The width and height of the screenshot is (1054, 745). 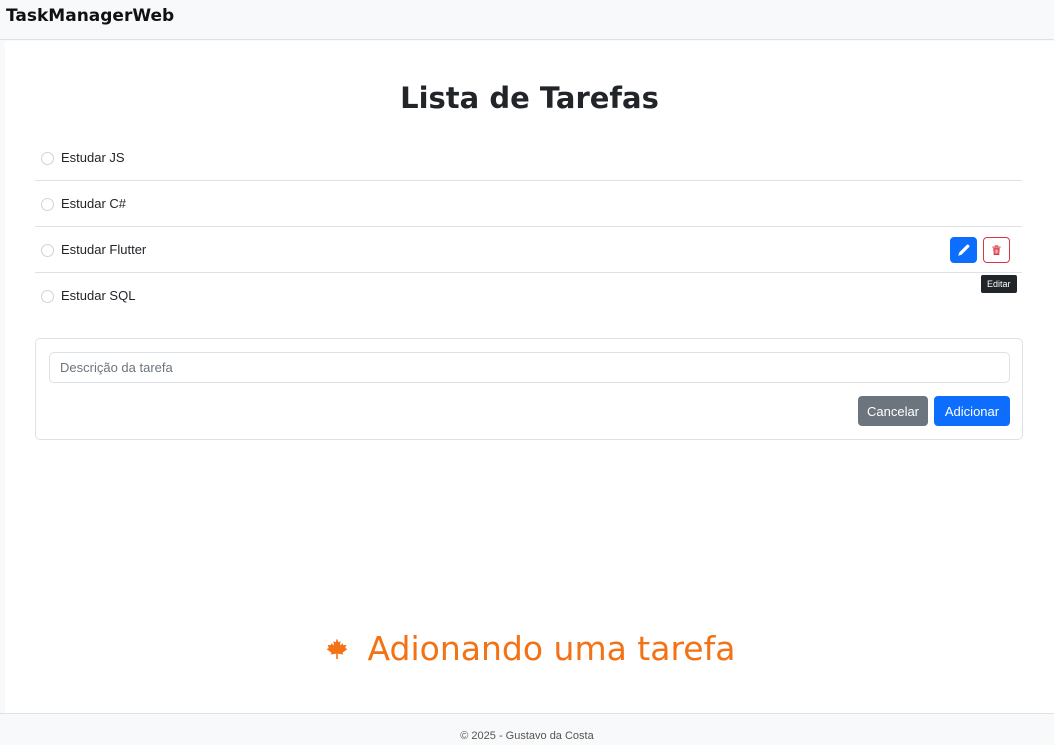 I want to click on task-item: Estudar JS, so click(x=528, y=158).